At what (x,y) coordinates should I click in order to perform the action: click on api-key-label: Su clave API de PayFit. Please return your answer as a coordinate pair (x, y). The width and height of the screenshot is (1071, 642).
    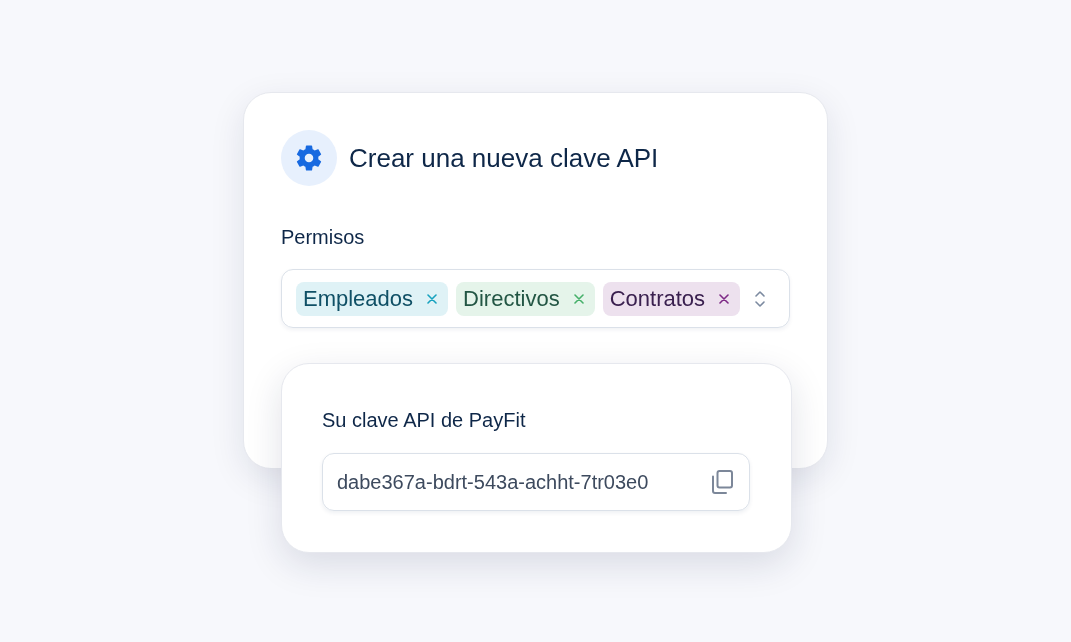
    Looking at the image, I should click on (424, 420).